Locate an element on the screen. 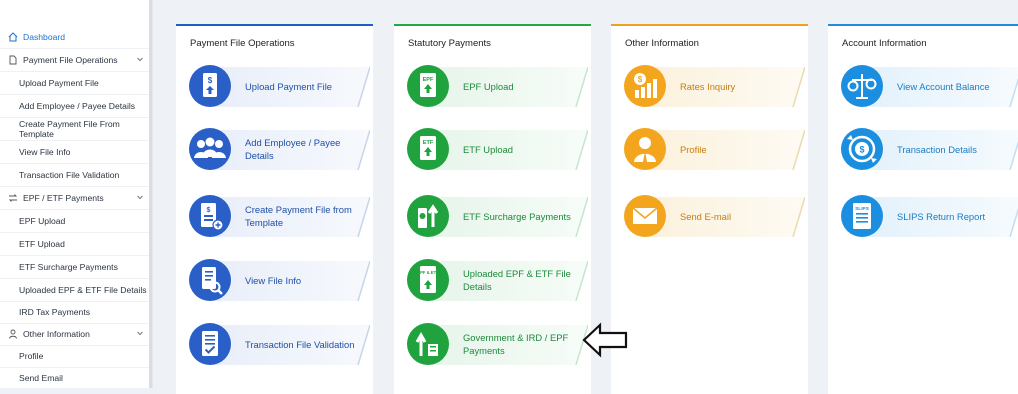 This screenshot has width=1018, height=394. tile-rates-inquiry: $ Rates Inquiry is located at coordinates (715, 86).